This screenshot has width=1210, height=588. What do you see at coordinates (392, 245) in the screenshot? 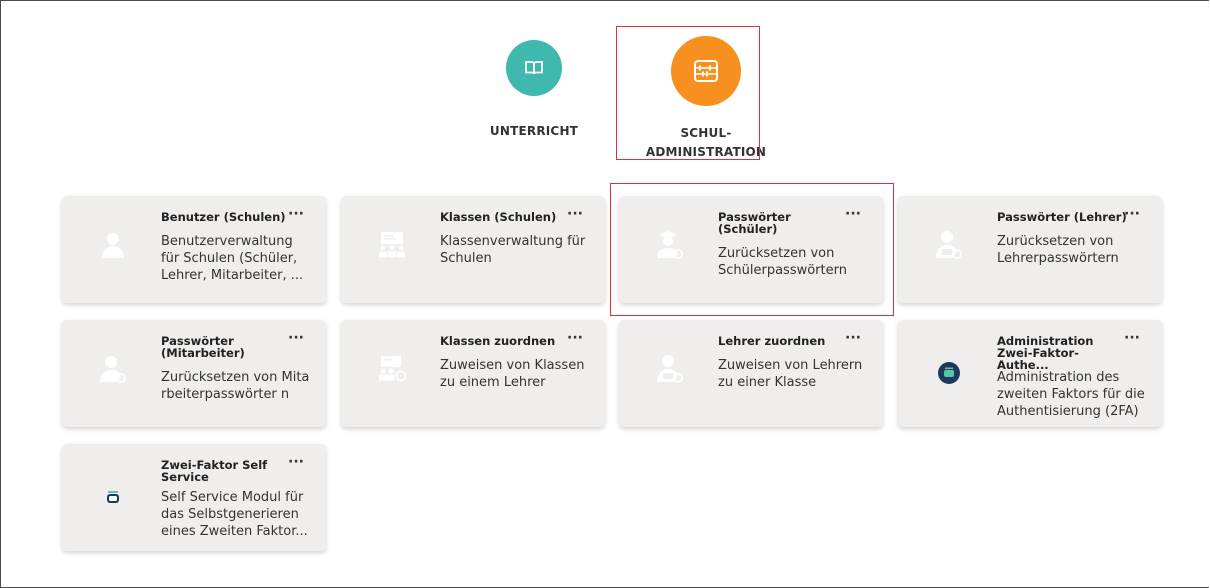
I see `classroom-icon` at bounding box center [392, 245].